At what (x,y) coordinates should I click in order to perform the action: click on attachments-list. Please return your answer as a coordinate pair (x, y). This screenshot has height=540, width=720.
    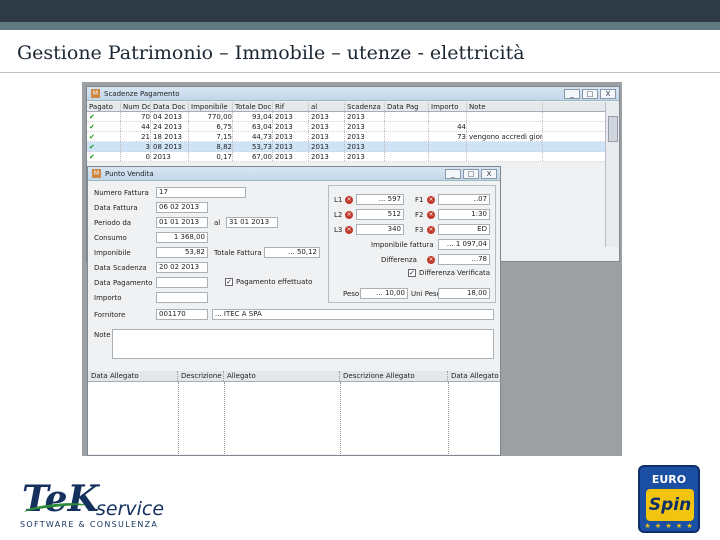
    Looking at the image, I should click on (294, 418).